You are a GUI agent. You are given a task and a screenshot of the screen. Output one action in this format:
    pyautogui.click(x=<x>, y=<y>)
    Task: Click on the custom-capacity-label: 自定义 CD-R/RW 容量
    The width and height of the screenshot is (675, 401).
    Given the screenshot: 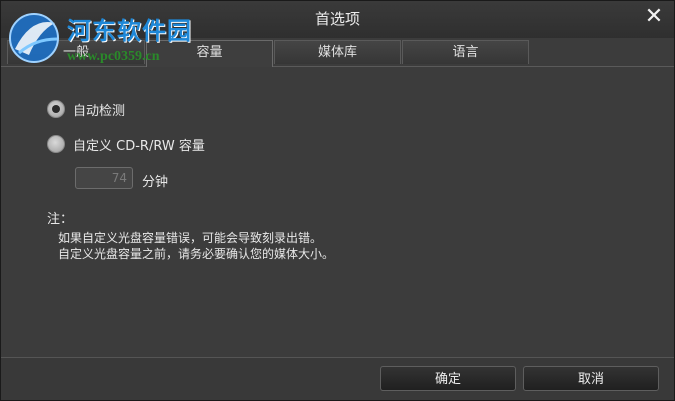 What is the action you would take?
    pyautogui.click(x=139, y=146)
    